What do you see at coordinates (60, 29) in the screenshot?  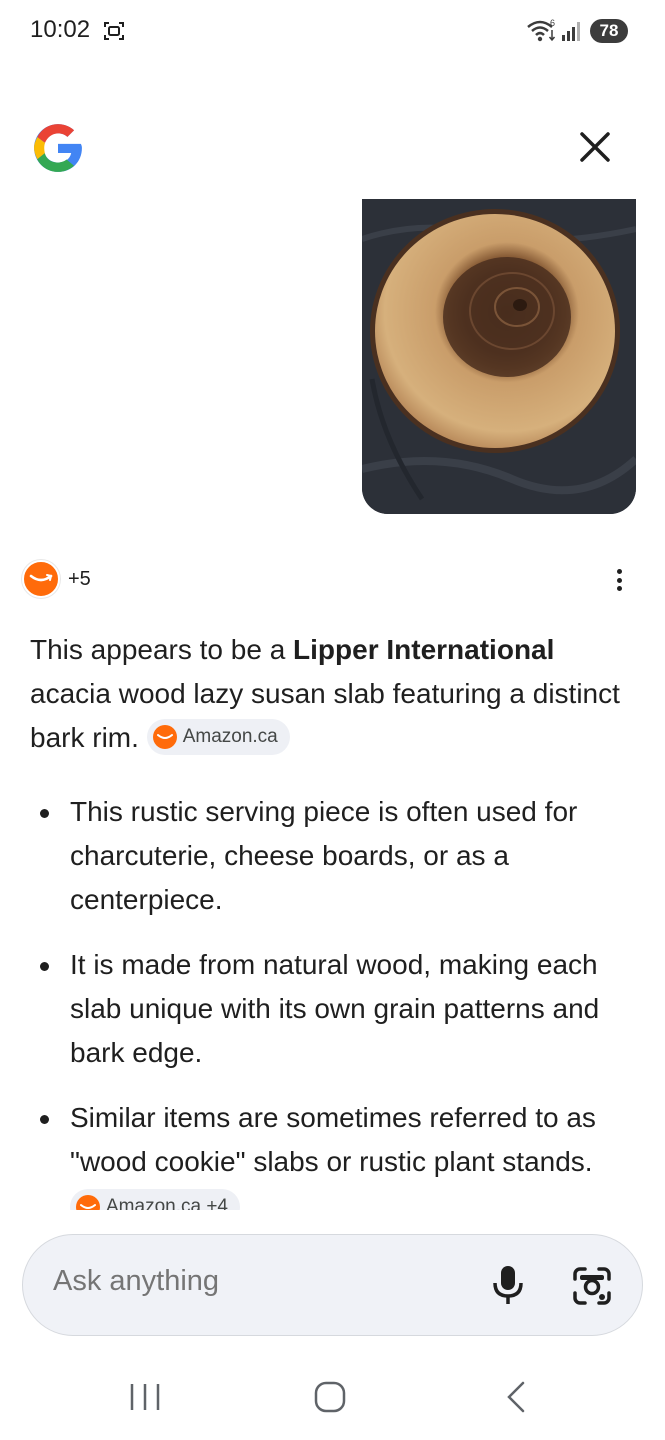 I see `status-time: 10:02` at bounding box center [60, 29].